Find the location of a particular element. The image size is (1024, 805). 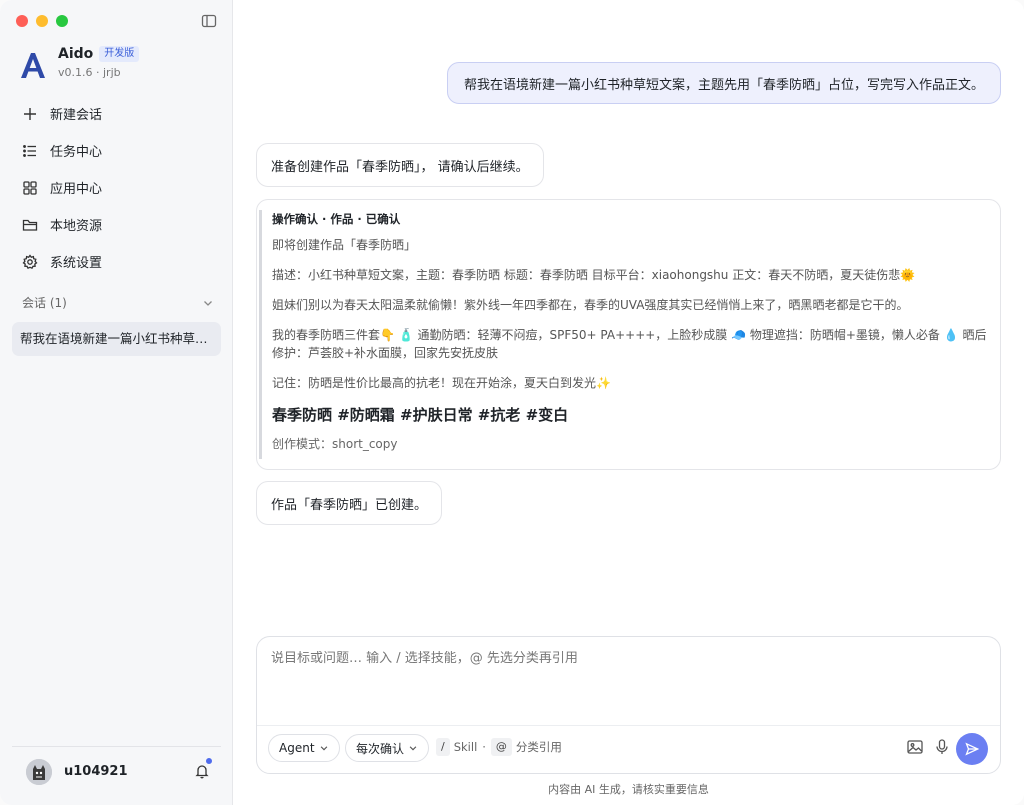

plus-icon is located at coordinates (30, 113).